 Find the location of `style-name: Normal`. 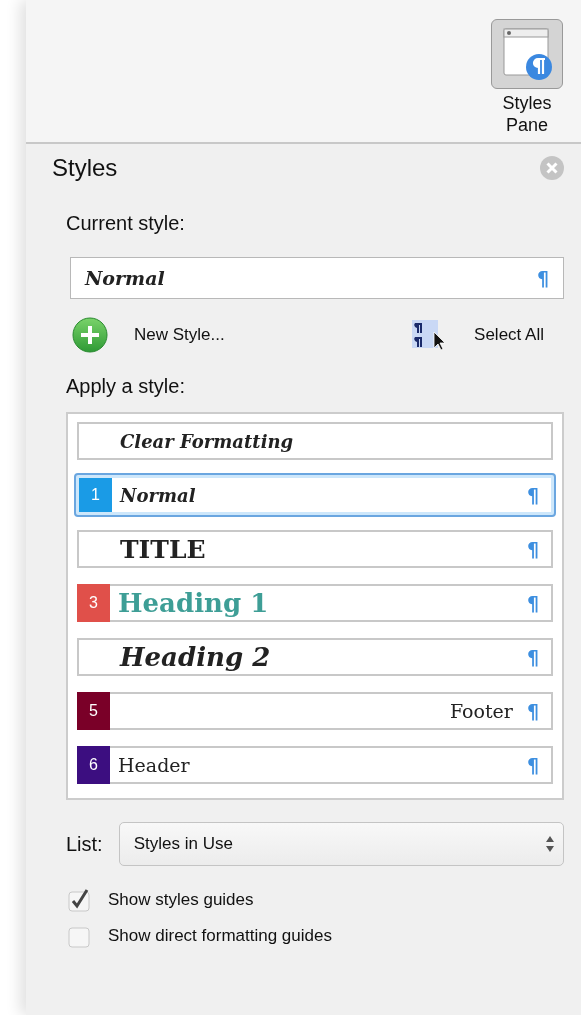

style-name: Normal is located at coordinates (158, 495).